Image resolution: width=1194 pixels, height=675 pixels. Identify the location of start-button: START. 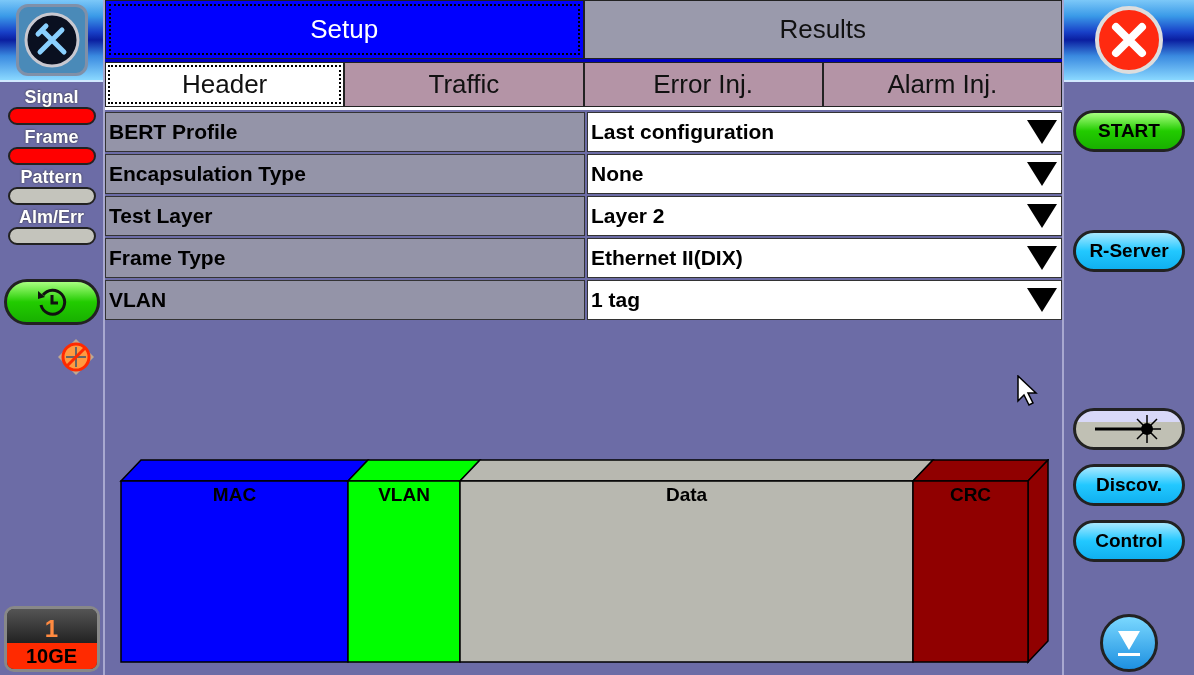
(1129, 131).